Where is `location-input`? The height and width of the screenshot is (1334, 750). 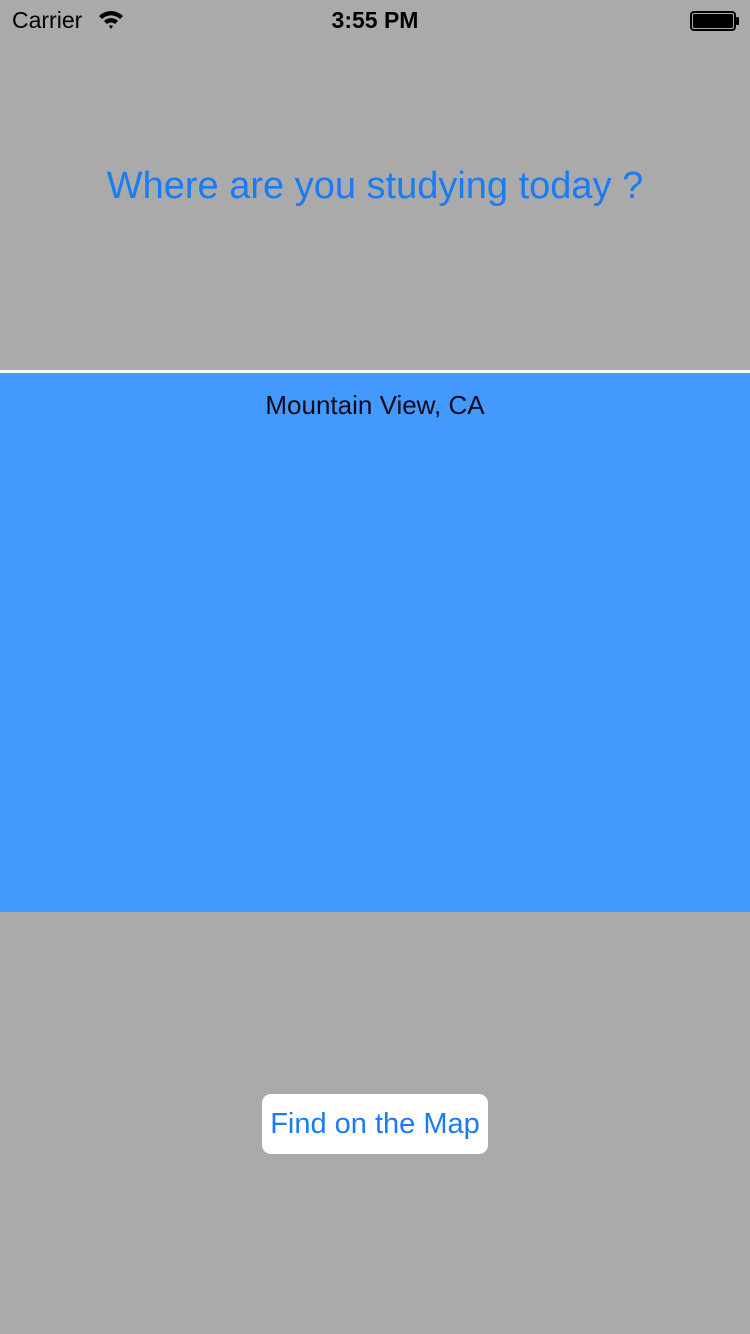 location-input is located at coordinates (375, 405).